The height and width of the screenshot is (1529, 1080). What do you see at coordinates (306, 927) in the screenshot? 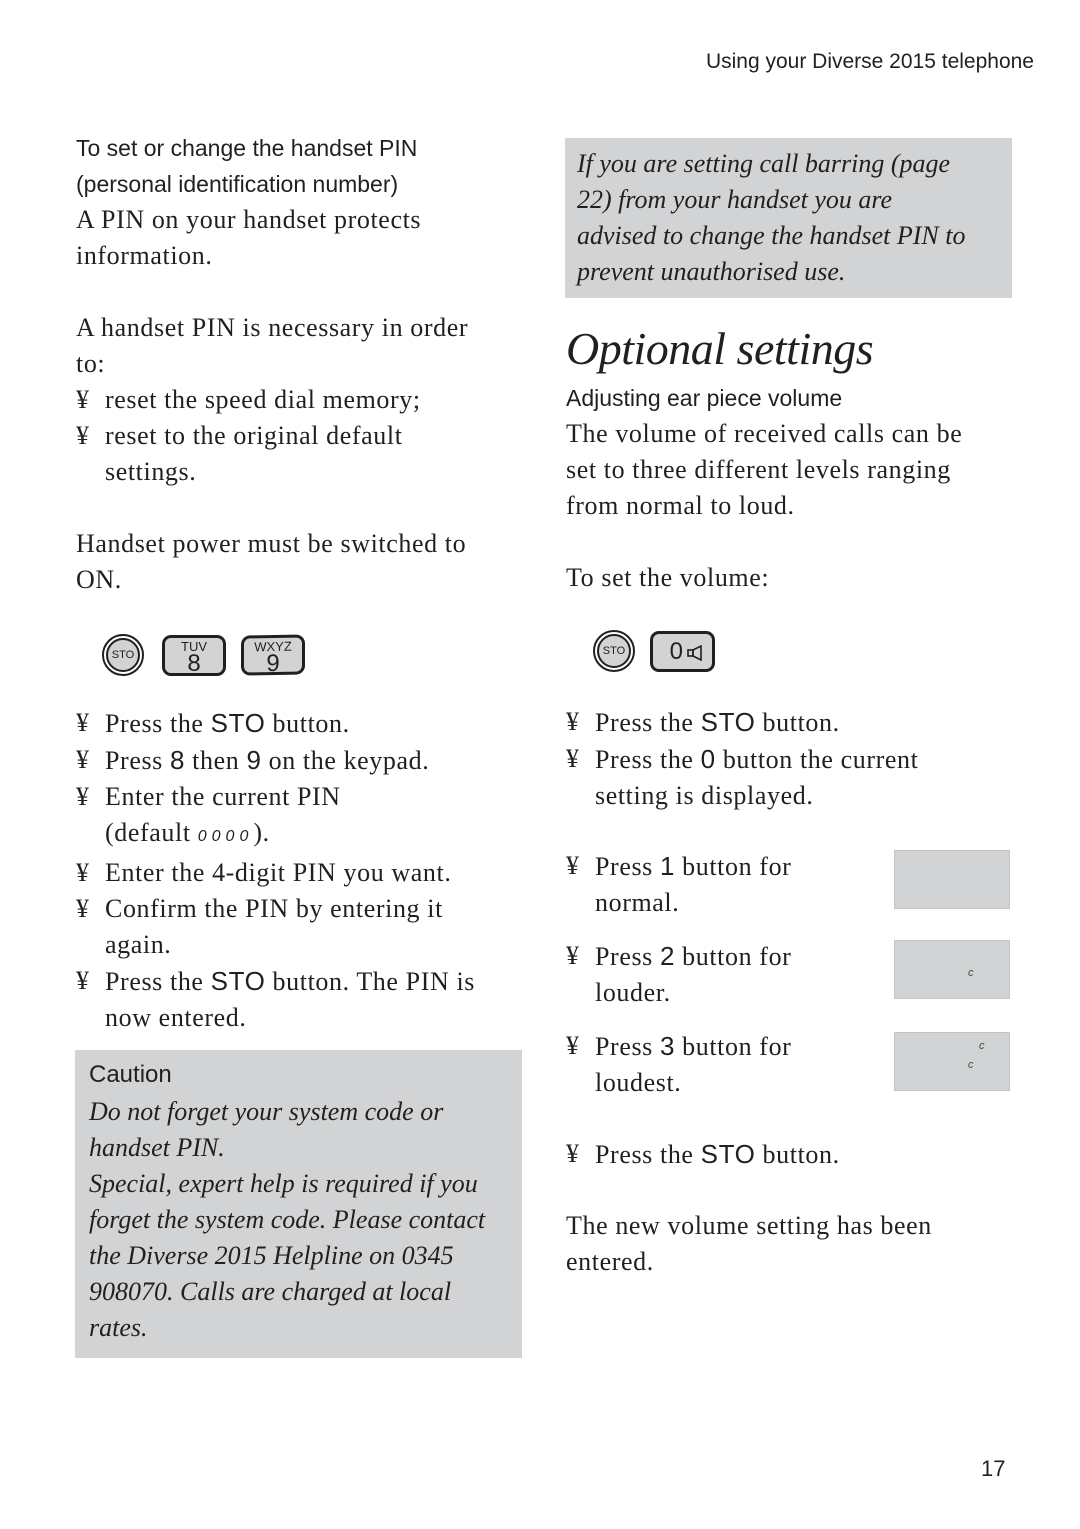
I see `list-item: ¥ Confirm the PIN by entering it again.` at bounding box center [306, 927].